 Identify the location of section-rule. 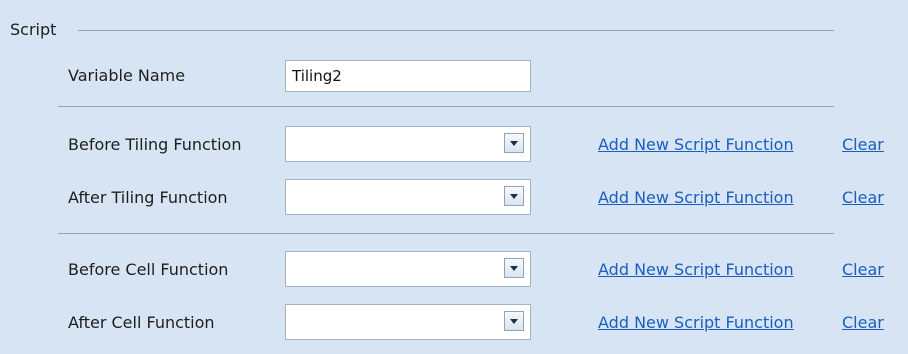
(456, 30).